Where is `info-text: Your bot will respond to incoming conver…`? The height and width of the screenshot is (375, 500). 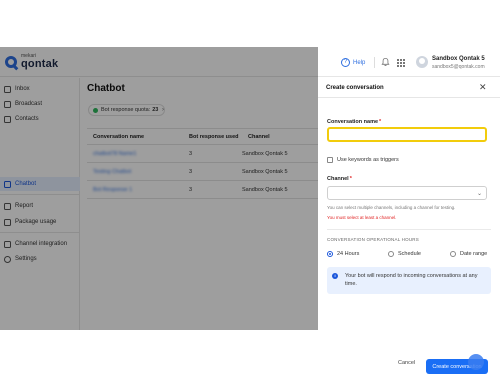 info-text: Your bot will respond to incoming conver… is located at coordinates (411, 280).